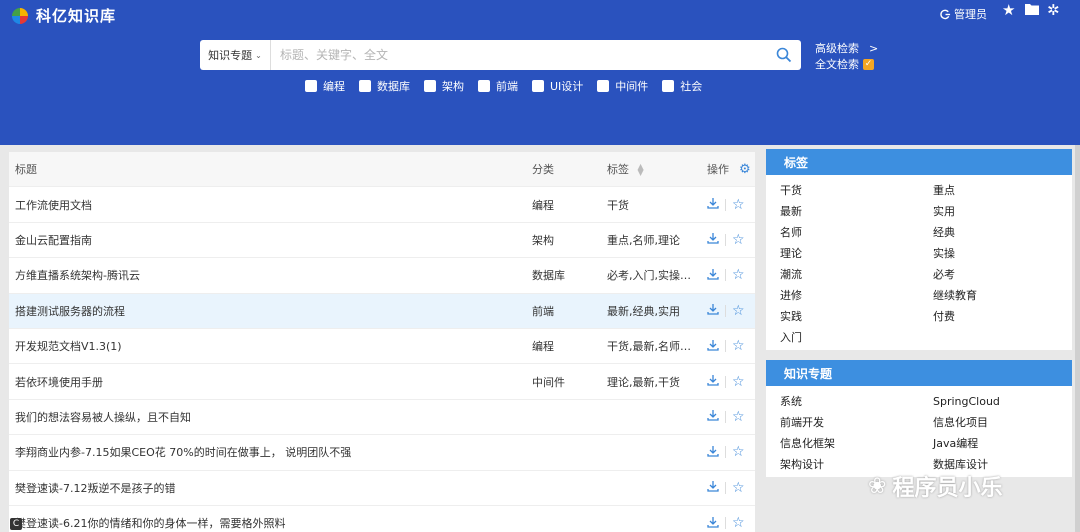  I want to click on tag-link: 经典, so click(1006, 232).